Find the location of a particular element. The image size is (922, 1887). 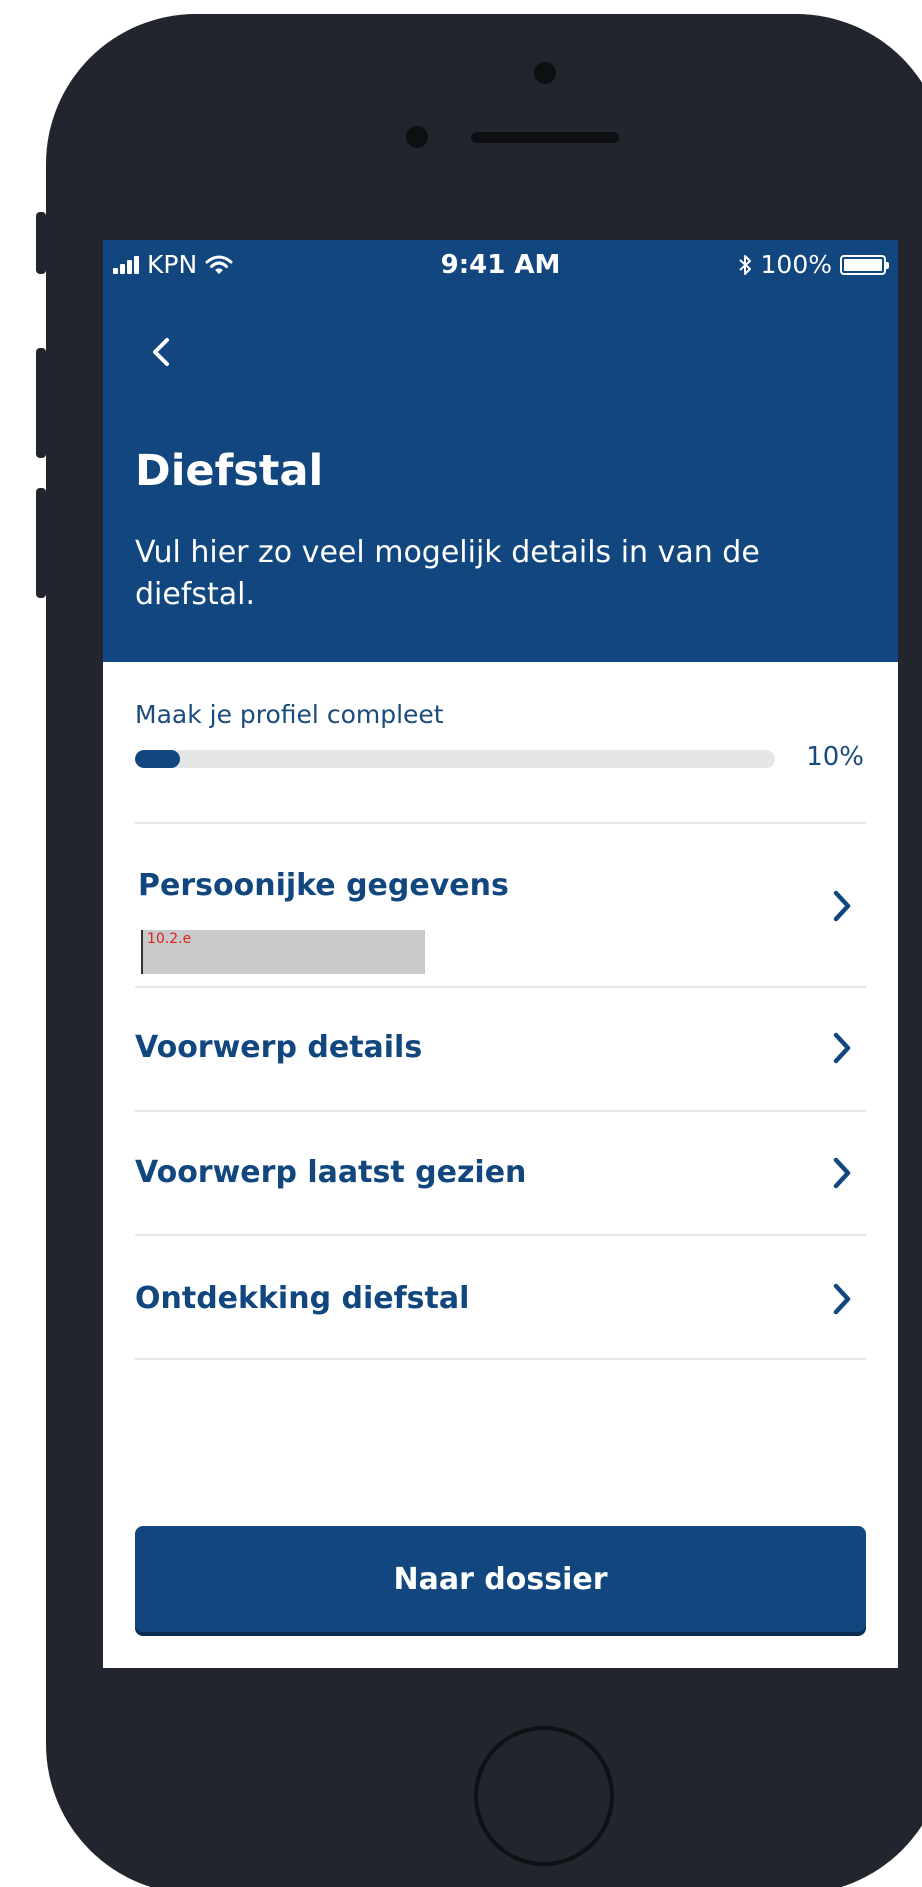

home-button is located at coordinates (544, 1796).